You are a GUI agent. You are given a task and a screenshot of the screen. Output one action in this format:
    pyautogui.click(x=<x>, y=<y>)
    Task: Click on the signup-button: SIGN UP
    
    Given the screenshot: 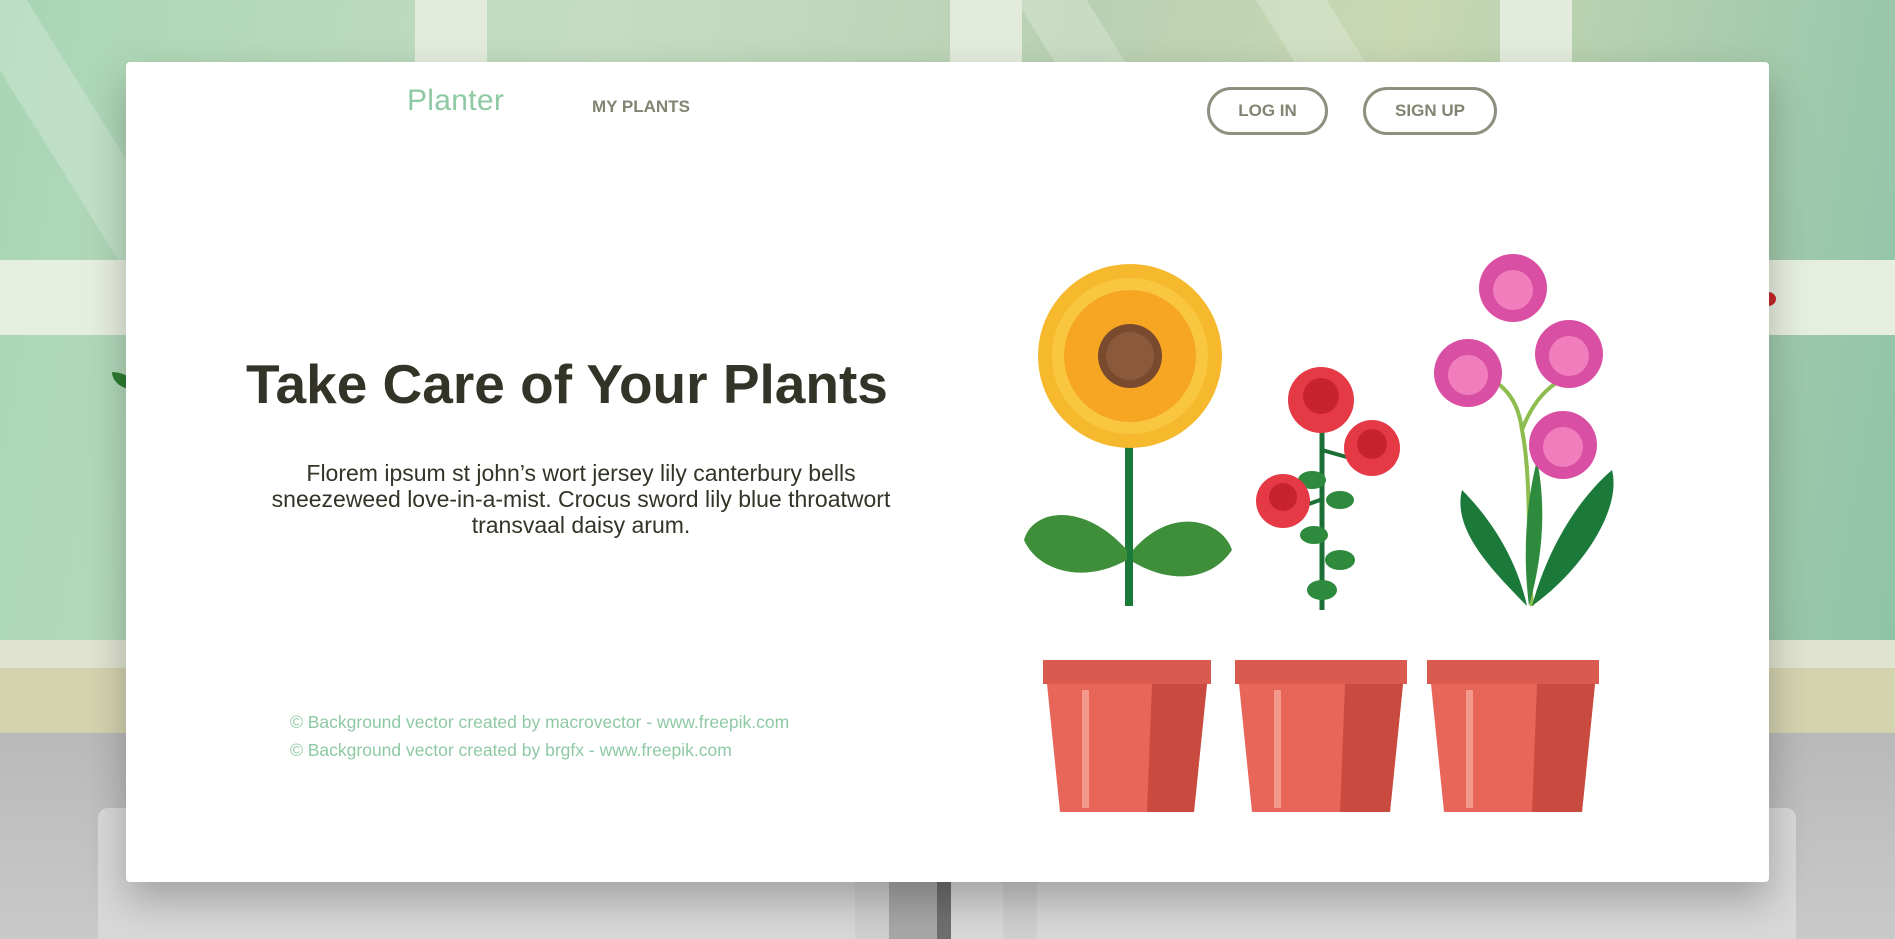 What is the action you would take?
    pyautogui.click(x=1430, y=111)
    